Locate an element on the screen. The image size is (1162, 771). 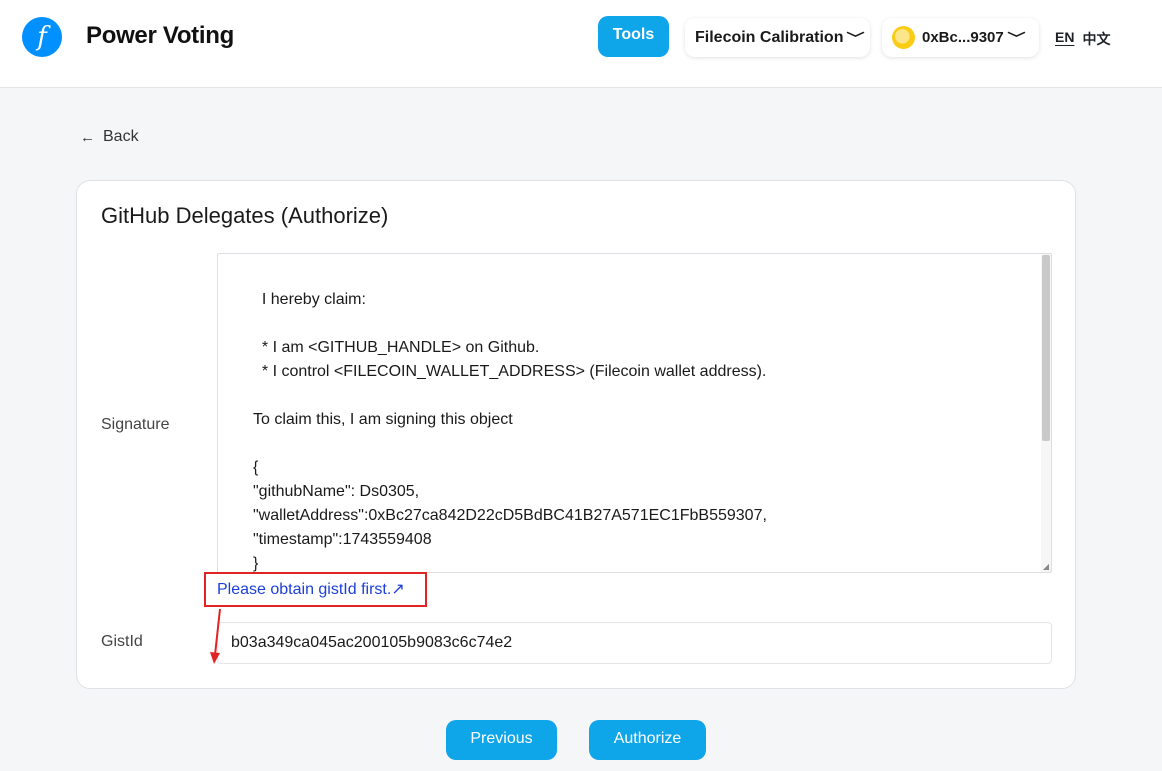
tools-button-label: Tools is located at coordinates (633, 34).